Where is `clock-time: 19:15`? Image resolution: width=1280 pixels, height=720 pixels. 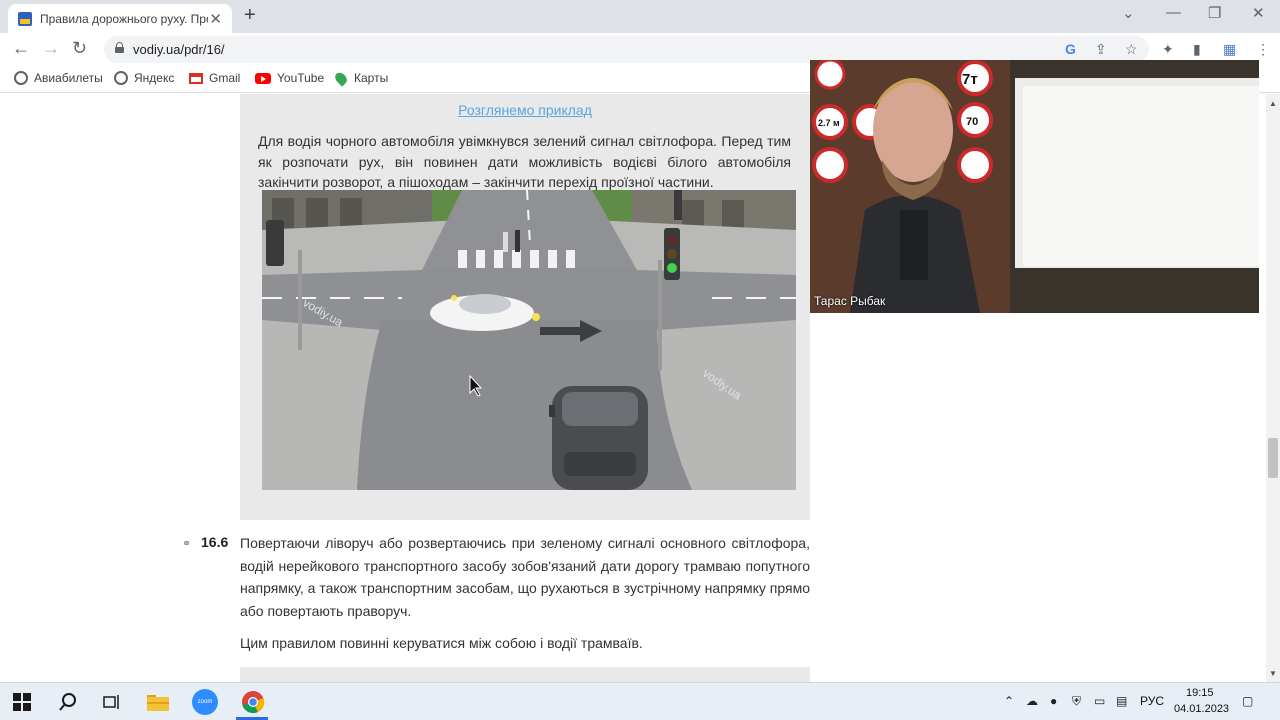
clock-time: 19:15 is located at coordinates (1200, 693).